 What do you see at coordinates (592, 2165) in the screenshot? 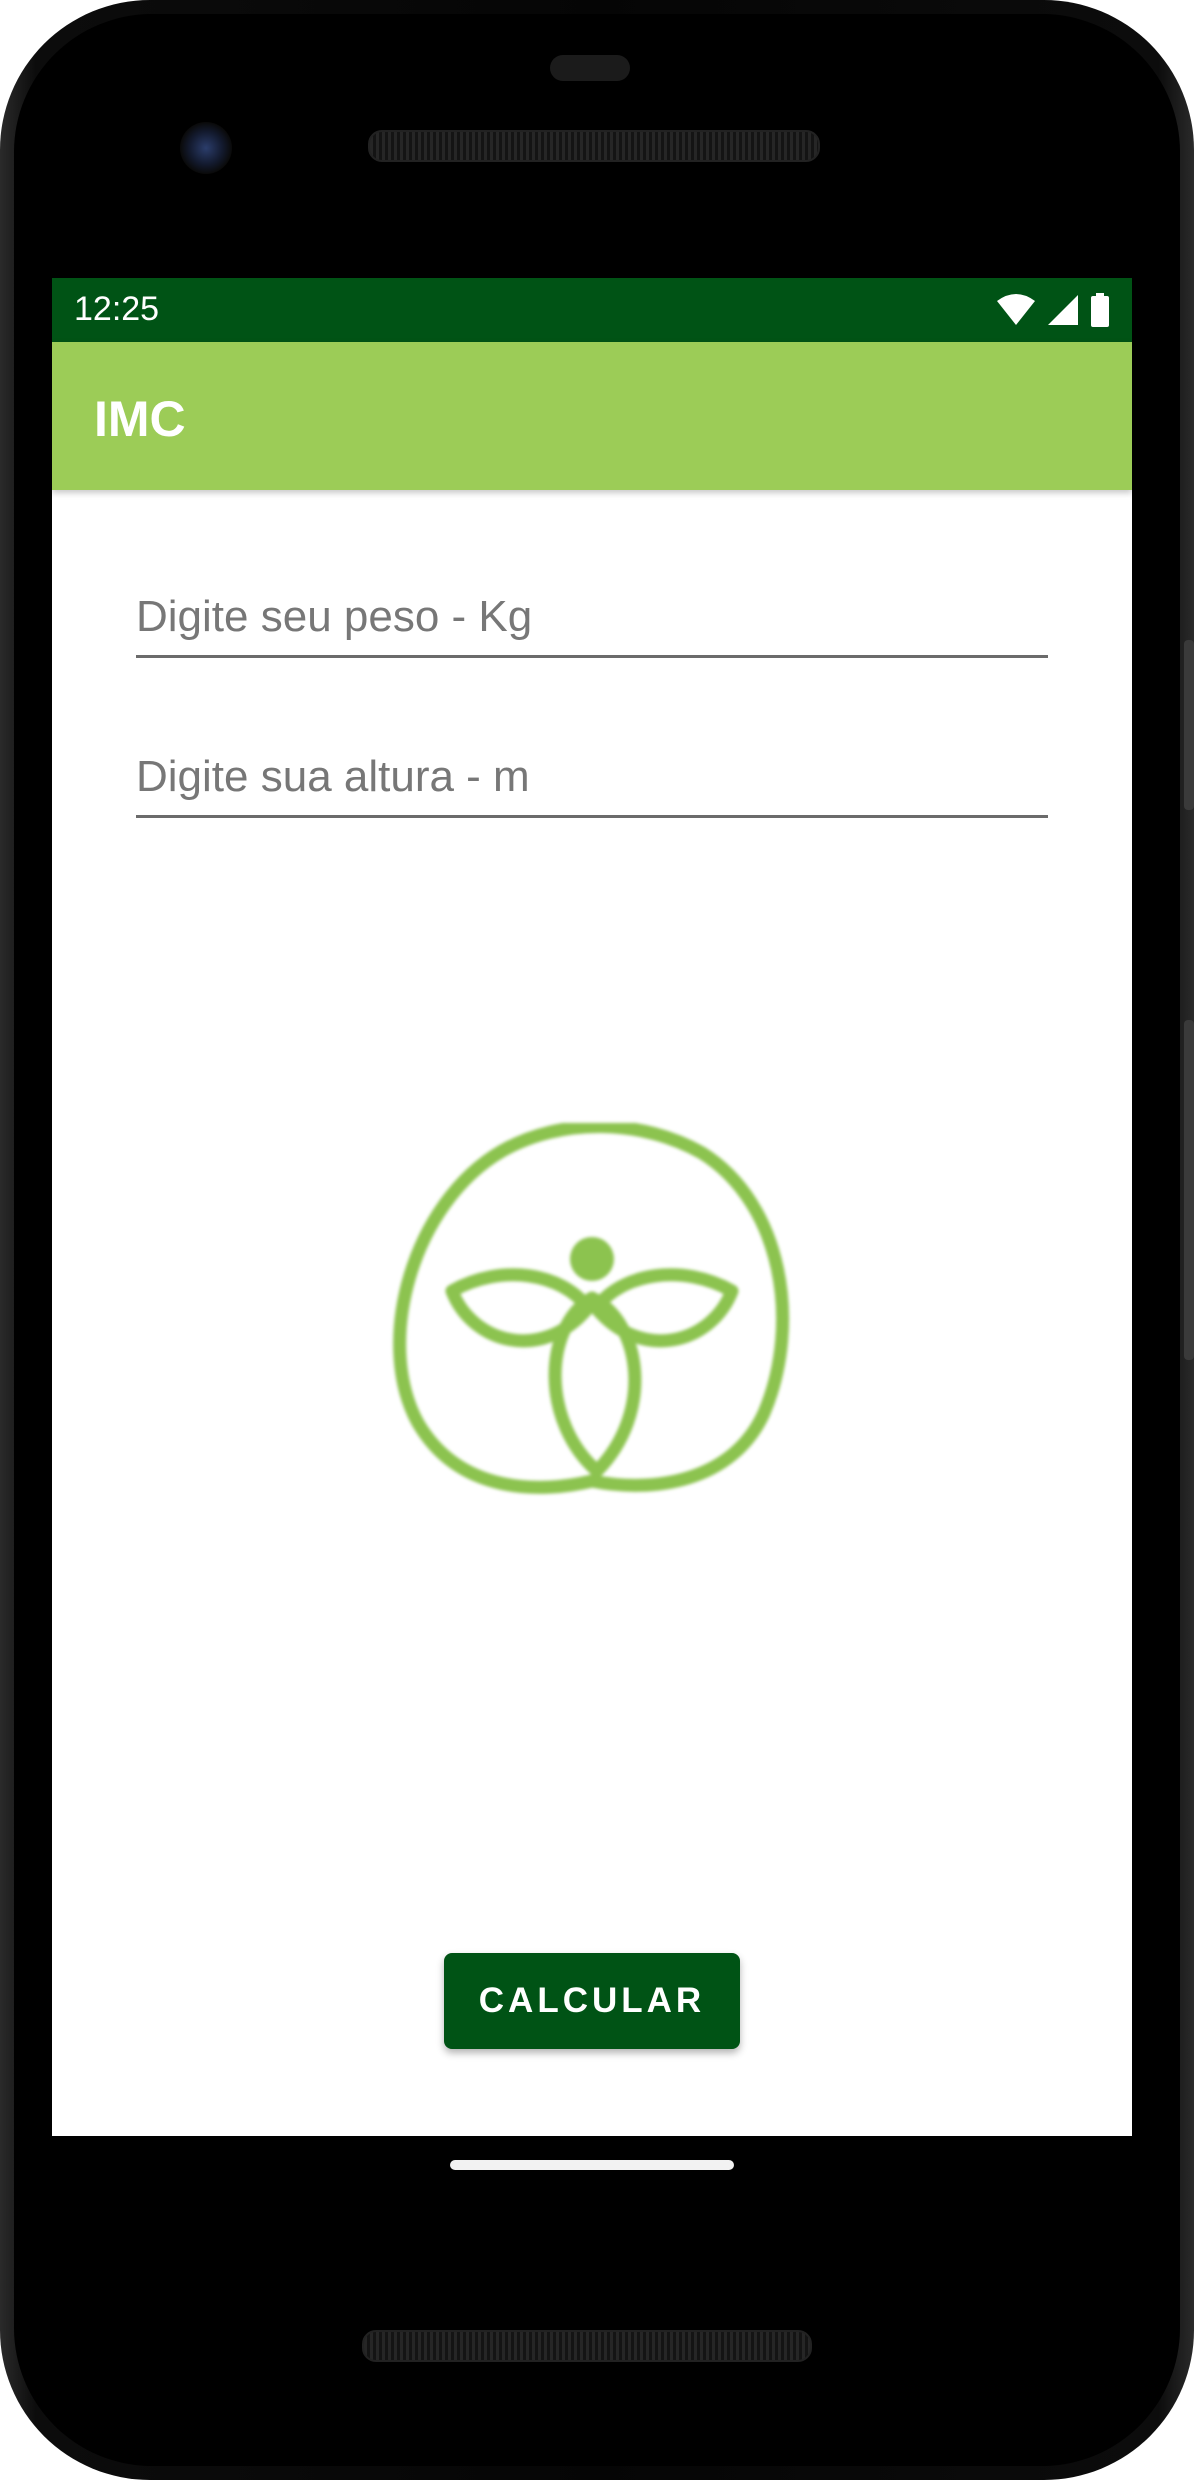
I see `home-indicator` at bounding box center [592, 2165].